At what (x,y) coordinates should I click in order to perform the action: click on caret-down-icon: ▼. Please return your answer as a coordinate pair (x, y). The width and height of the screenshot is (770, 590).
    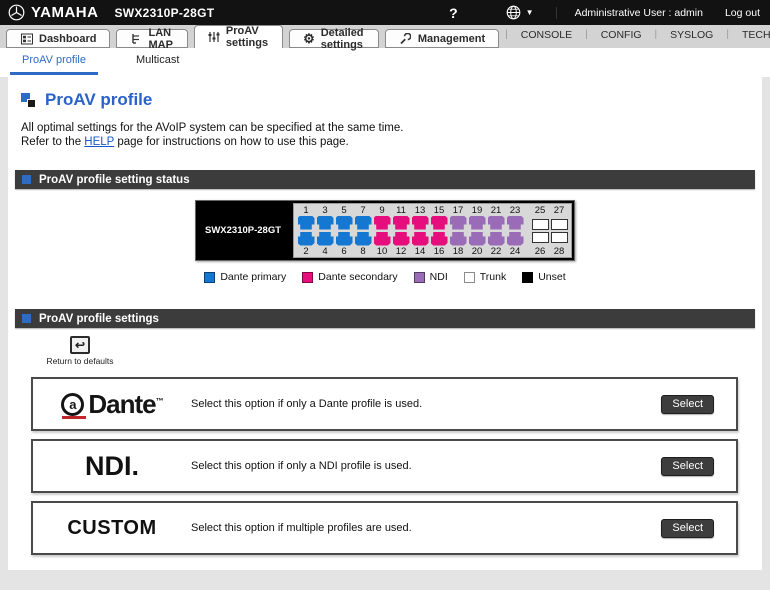
    Looking at the image, I should click on (529, 12).